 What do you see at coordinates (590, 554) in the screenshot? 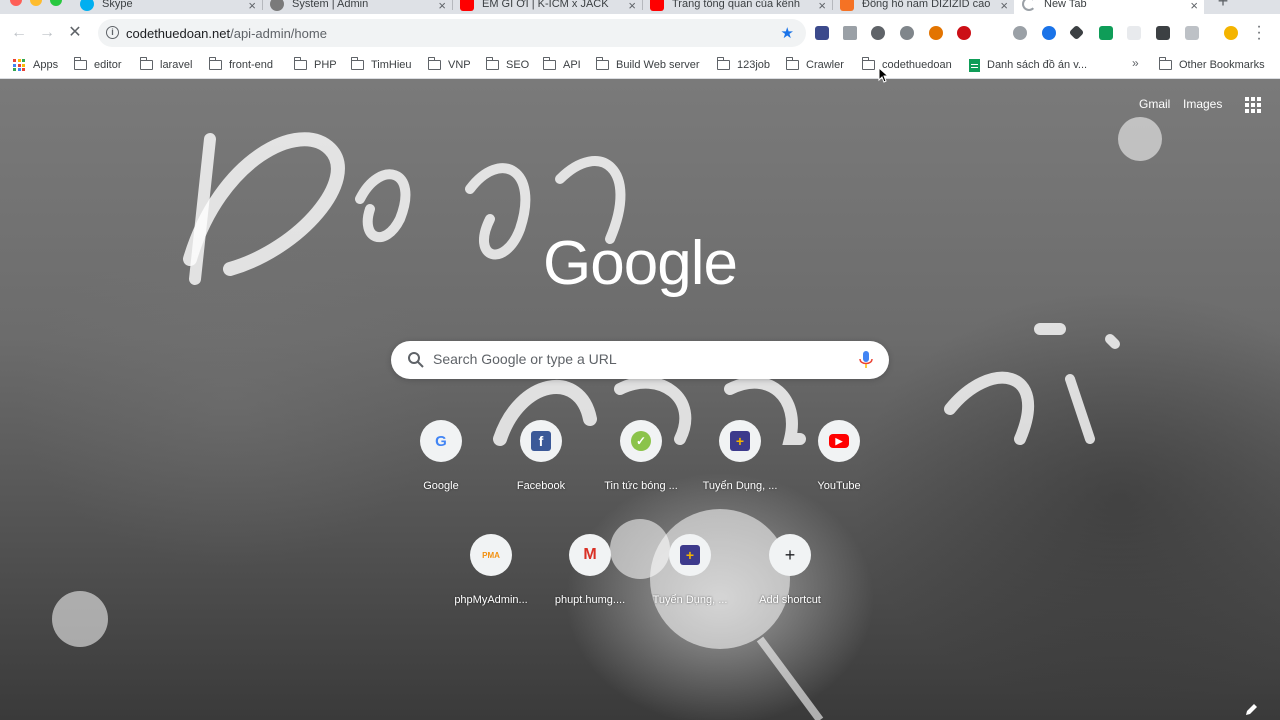
I see `gmail-icon: M` at bounding box center [590, 554].